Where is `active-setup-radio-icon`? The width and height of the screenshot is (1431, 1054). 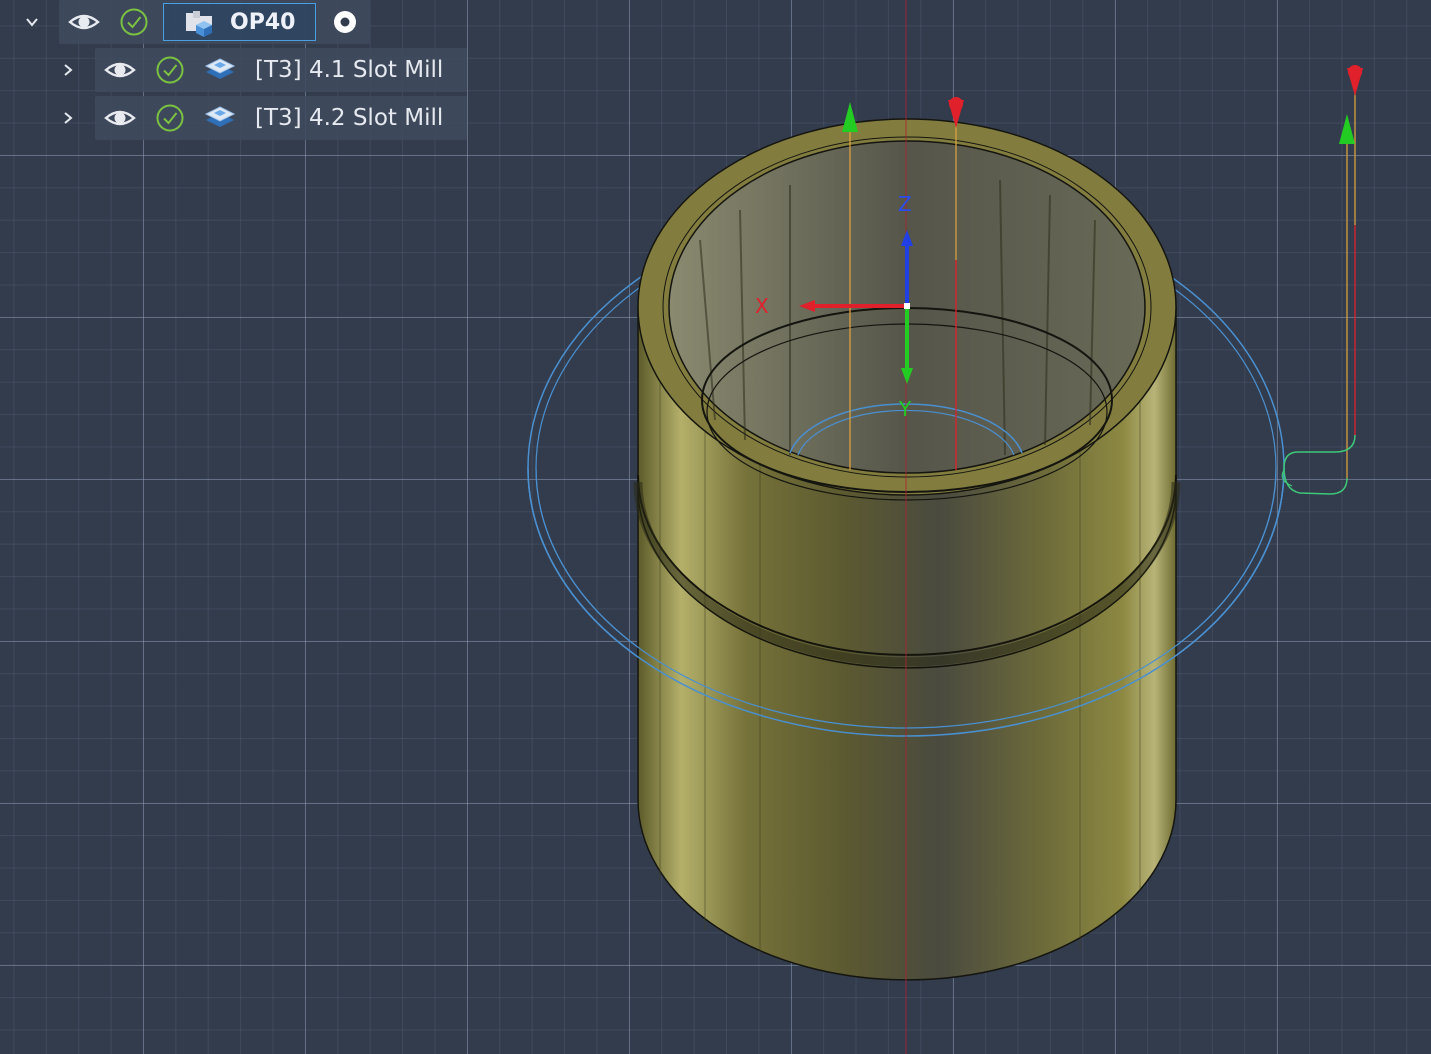 active-setup-radio-icon is located at coordinates (345, 22).